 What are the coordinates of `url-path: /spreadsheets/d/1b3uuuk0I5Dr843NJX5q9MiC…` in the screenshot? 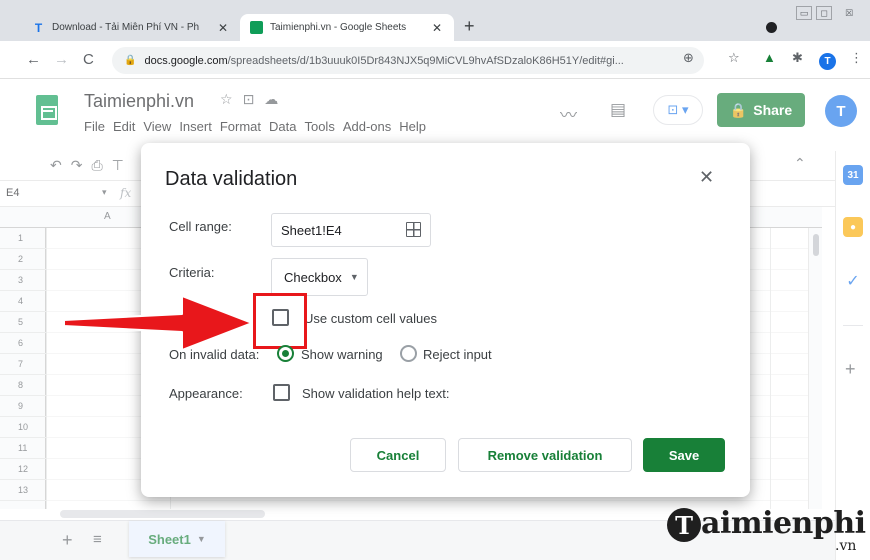 It's located at (425, 60).